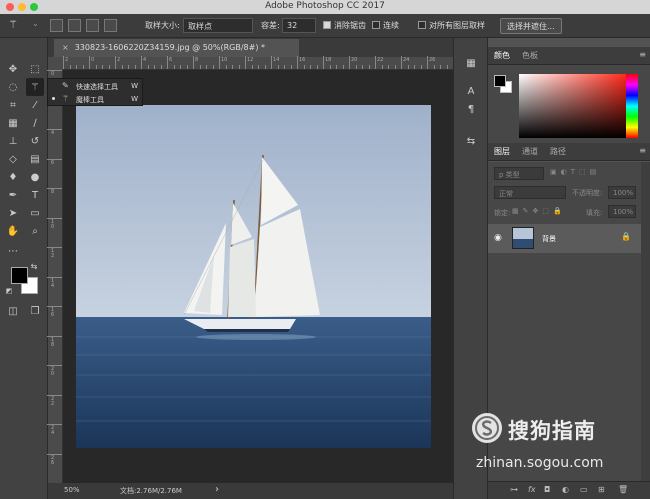 The height and width of the screenshot is (499, 650). Describe the element at coordinates (471, 65) in the screenshot. I see `properties-icon: ▦` at that location.